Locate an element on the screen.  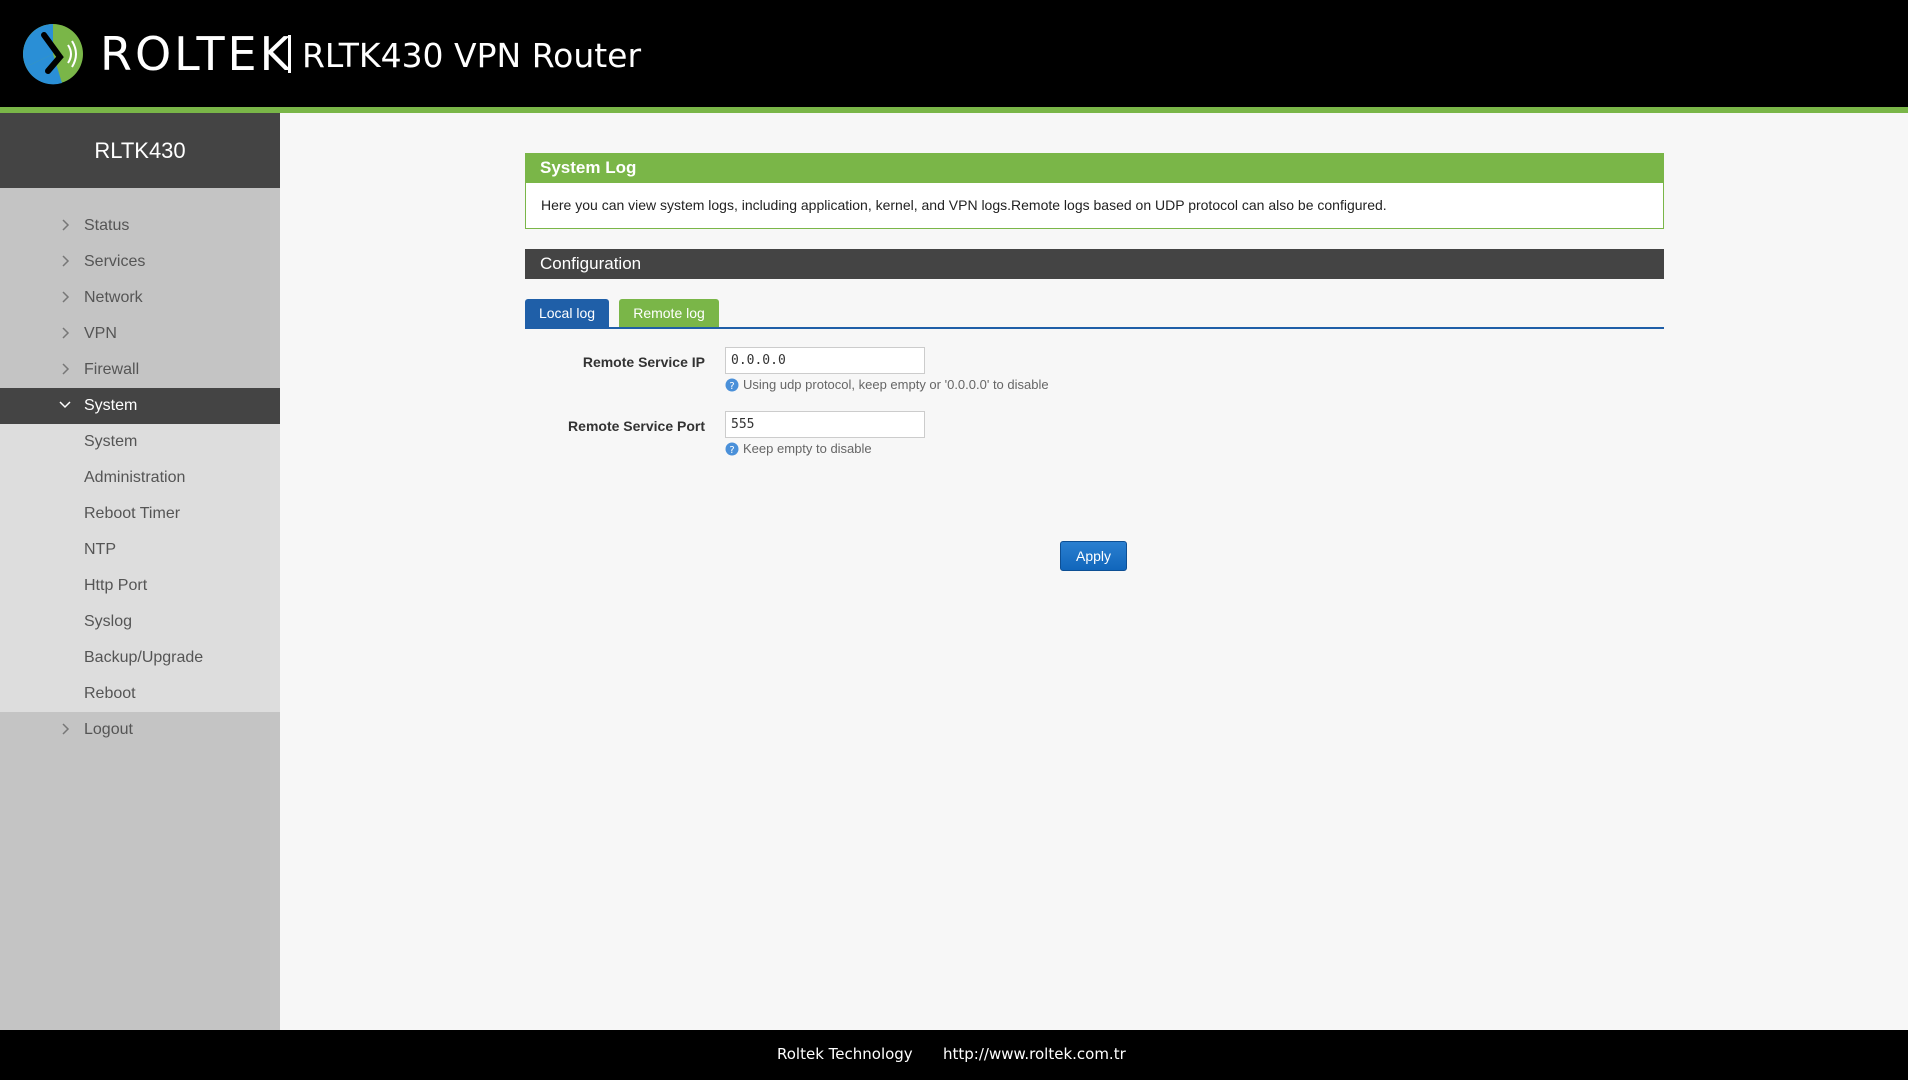
subnav-item-administration: Administration is located at coordinates (140, 478).